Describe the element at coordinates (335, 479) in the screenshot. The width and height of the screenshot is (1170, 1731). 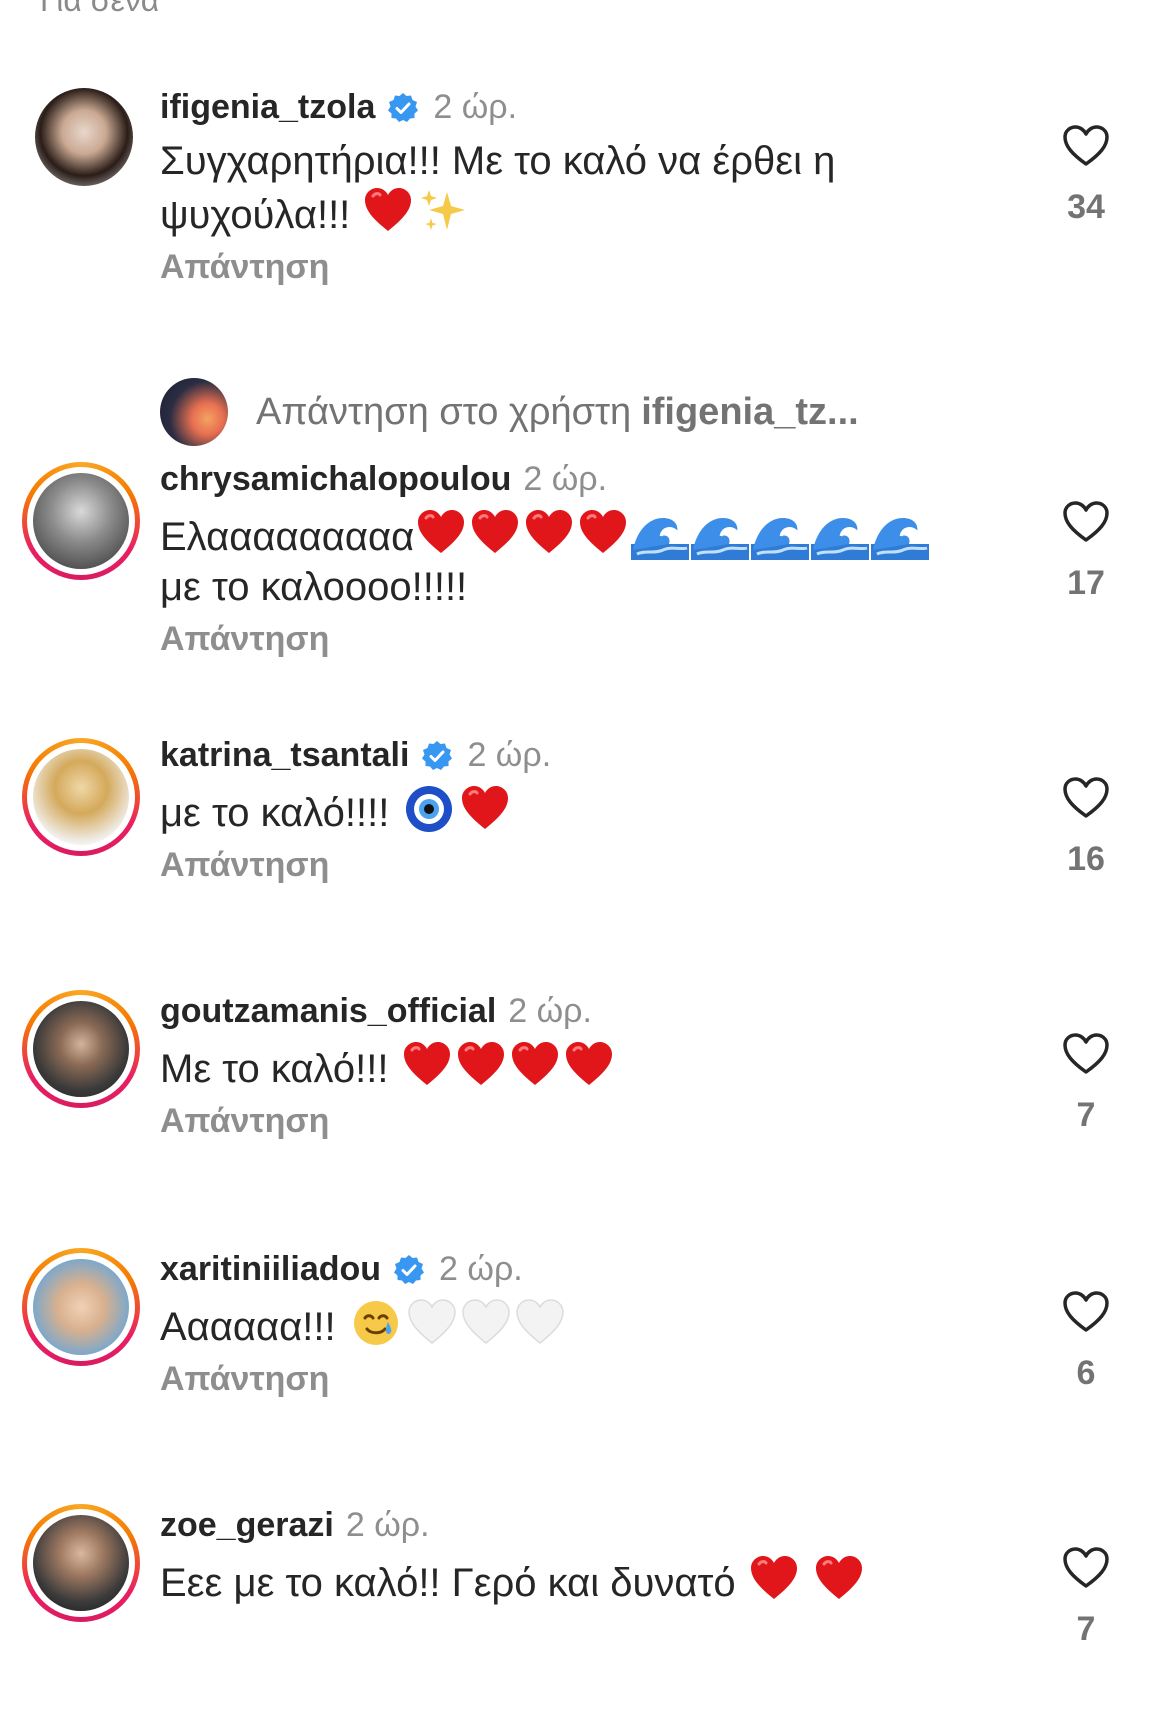
I see `username: chrysamichalopoulou` at that location.